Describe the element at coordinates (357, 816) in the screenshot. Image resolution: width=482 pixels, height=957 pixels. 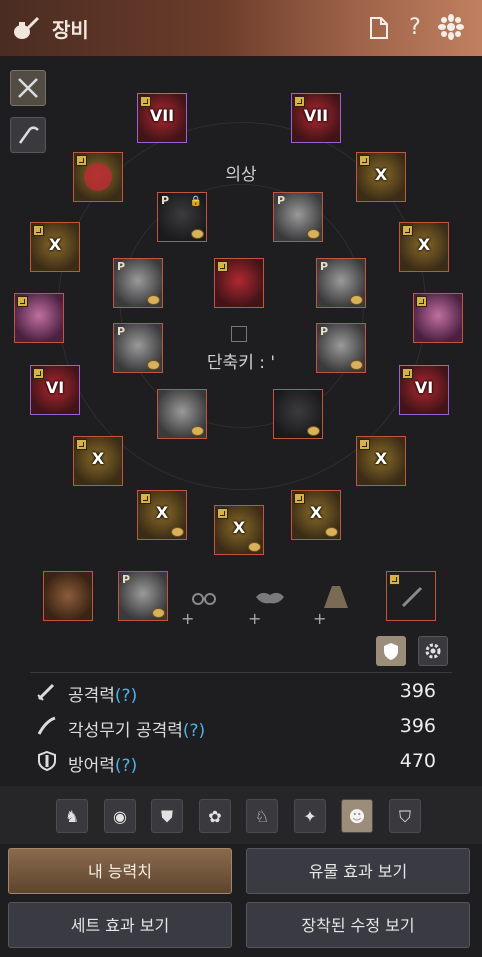
I see `profile-icon: ☻` at that location.